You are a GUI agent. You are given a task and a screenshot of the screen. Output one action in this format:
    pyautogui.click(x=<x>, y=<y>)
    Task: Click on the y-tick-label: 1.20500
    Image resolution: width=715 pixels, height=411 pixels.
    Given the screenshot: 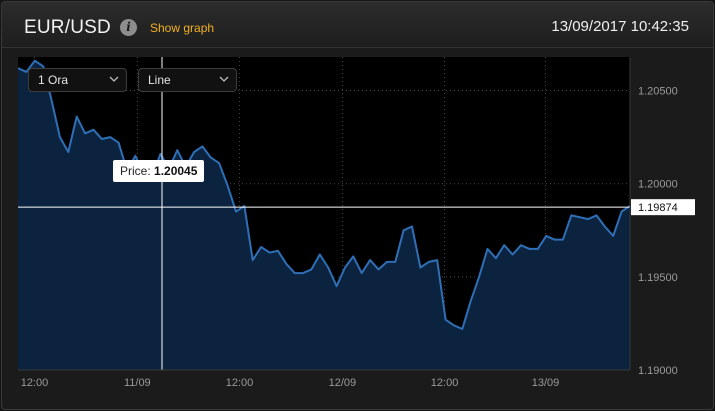 What is the action you would take?
    pyautogui.click(x=658, y=92)
    